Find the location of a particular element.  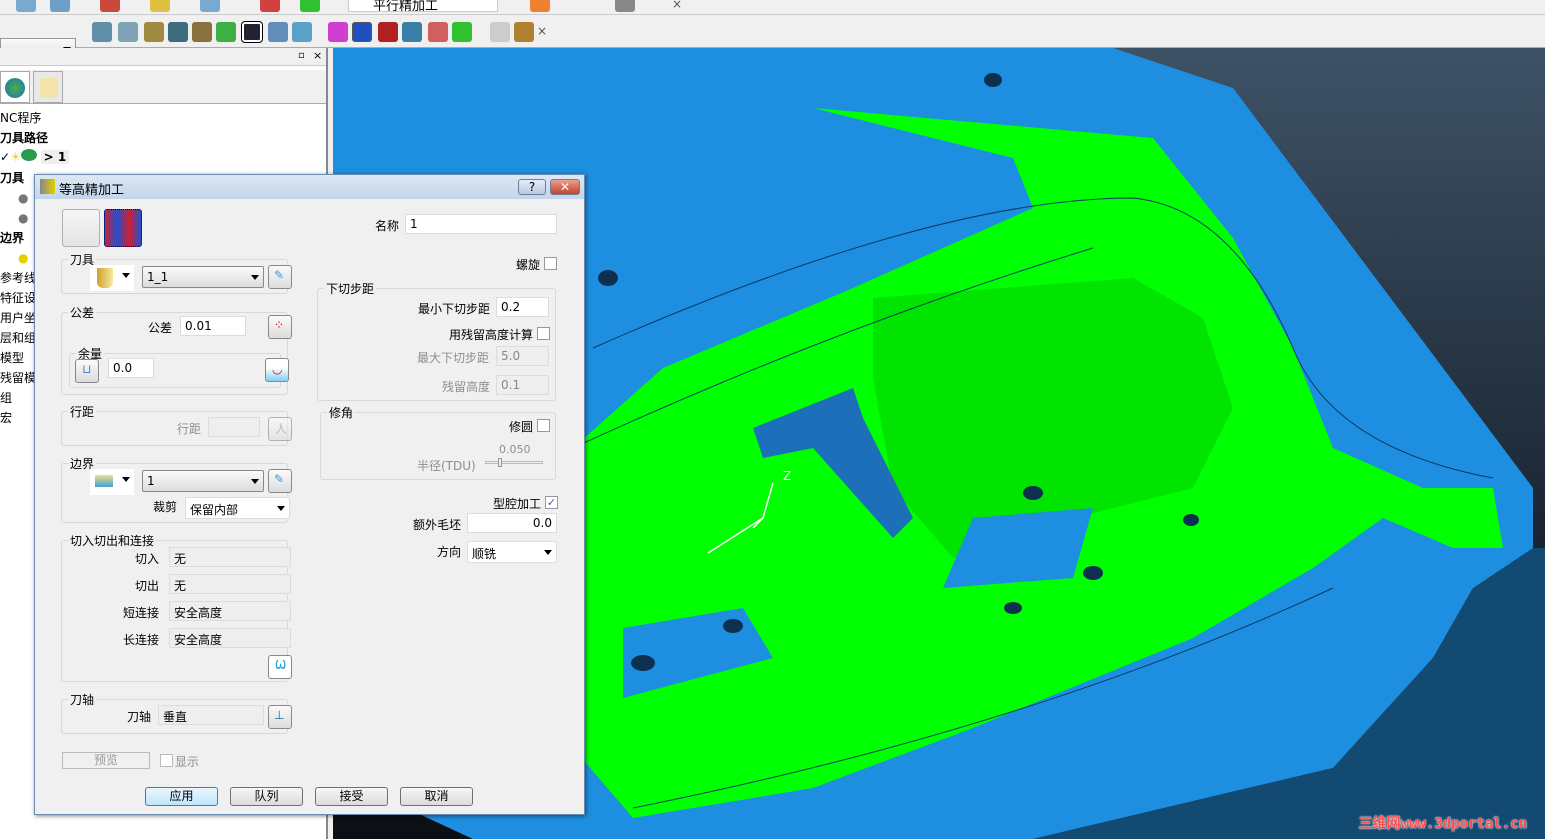

tolerance-field: 0.01 is located at coordinates (213, 326).